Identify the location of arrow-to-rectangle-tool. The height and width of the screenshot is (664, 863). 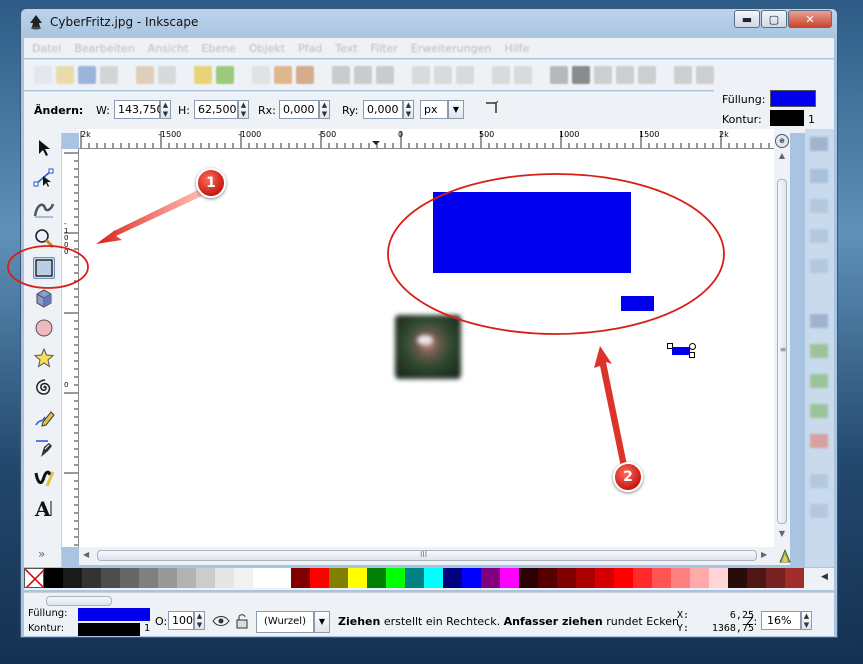
(149, 217).